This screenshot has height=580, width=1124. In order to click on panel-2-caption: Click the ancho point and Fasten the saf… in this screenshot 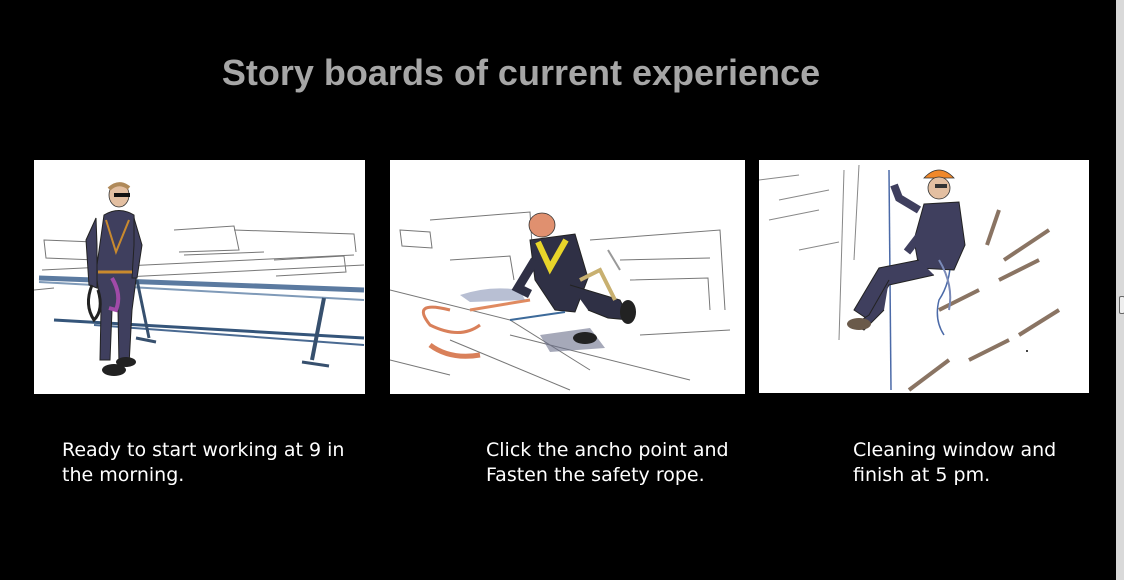, I will do `click(607, 462)`.